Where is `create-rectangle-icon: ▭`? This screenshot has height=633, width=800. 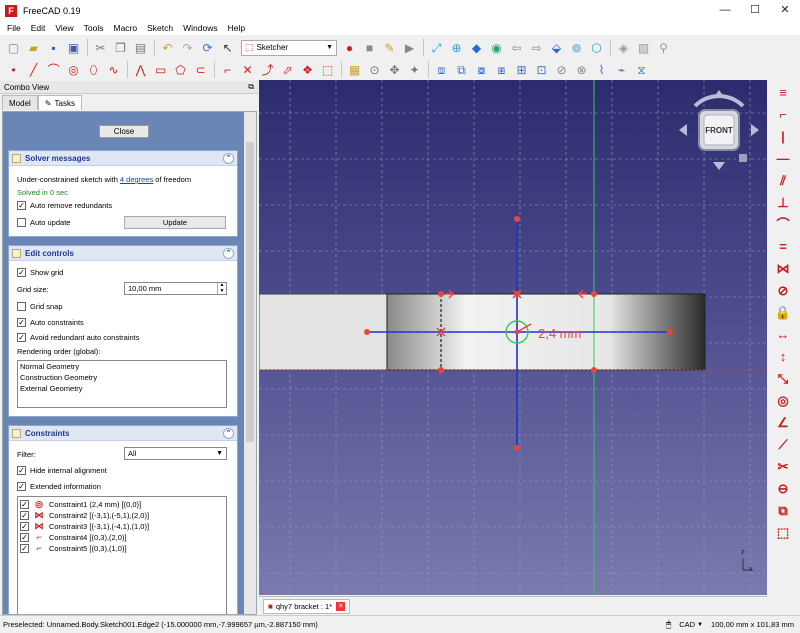
create-rectangle-icon: ▭ is located at coordinates (160, 69).